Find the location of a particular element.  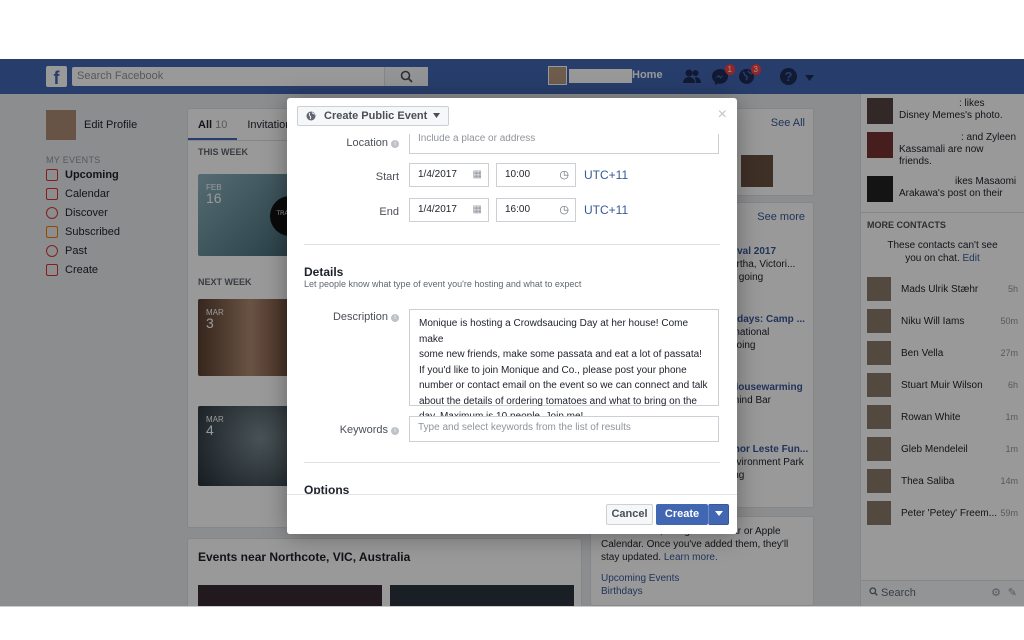

cancel-button: Cancel is located at coordinates (629, 514).